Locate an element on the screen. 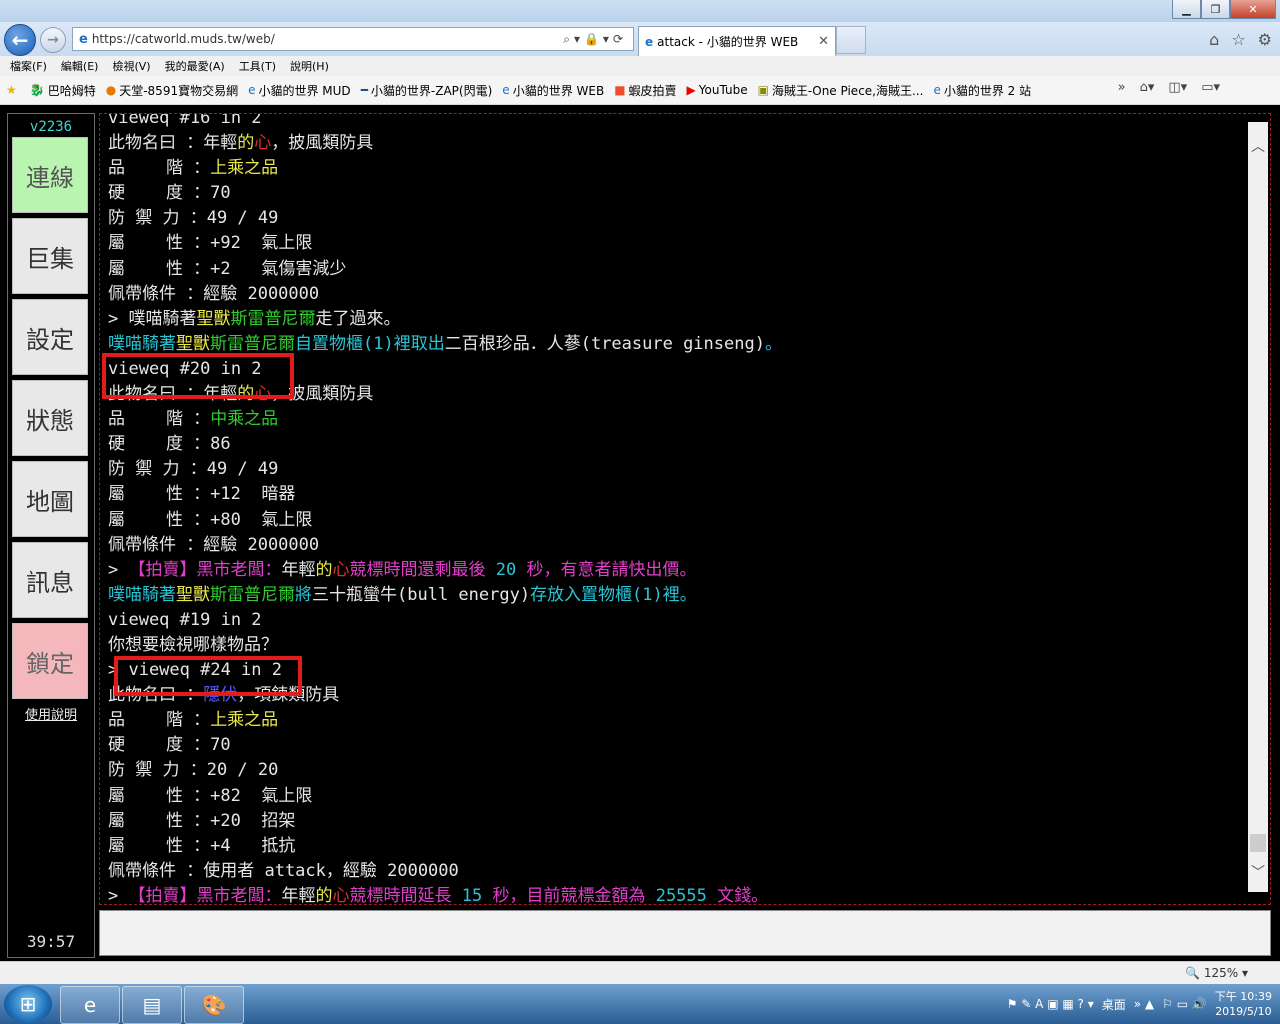 The width and height of the screenshot is (1280, 1024). macro-button: 巨集 is located at coordinates (50, 256).